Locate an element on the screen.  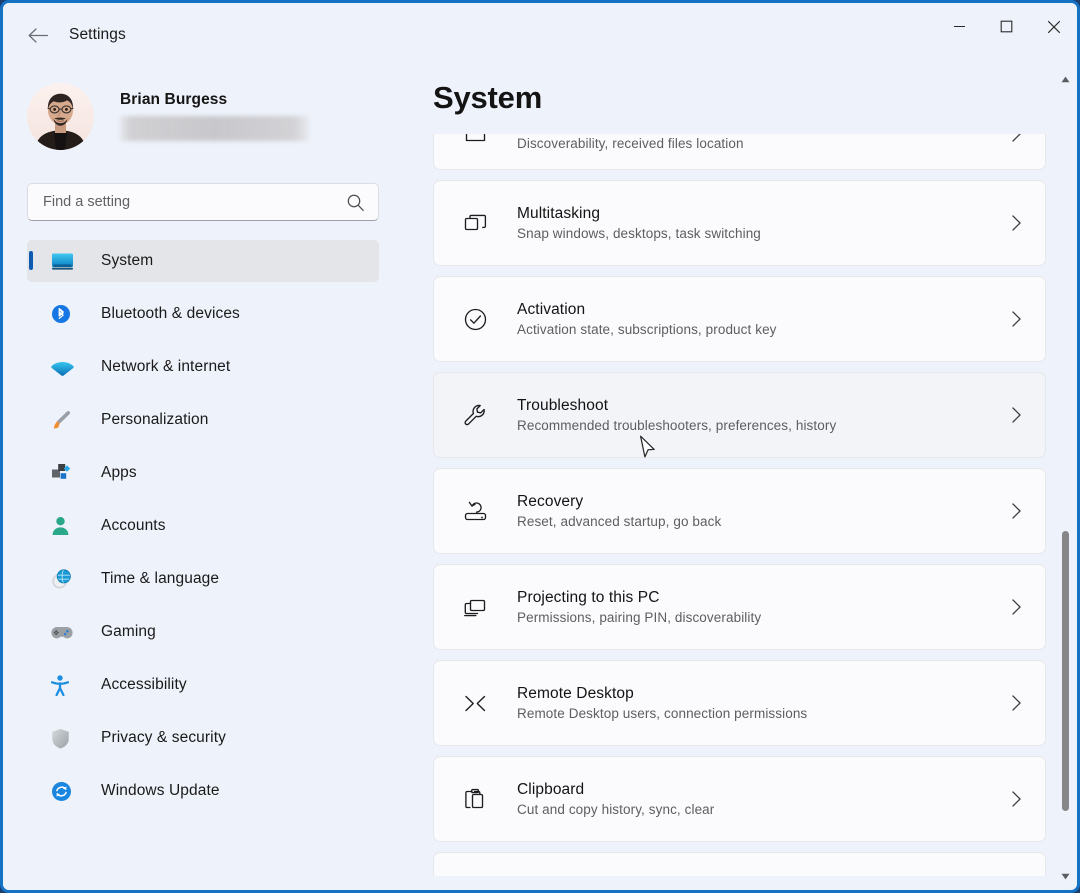
sidebar-item-network-internet: Network & internet is located at coordinates (203, 367).